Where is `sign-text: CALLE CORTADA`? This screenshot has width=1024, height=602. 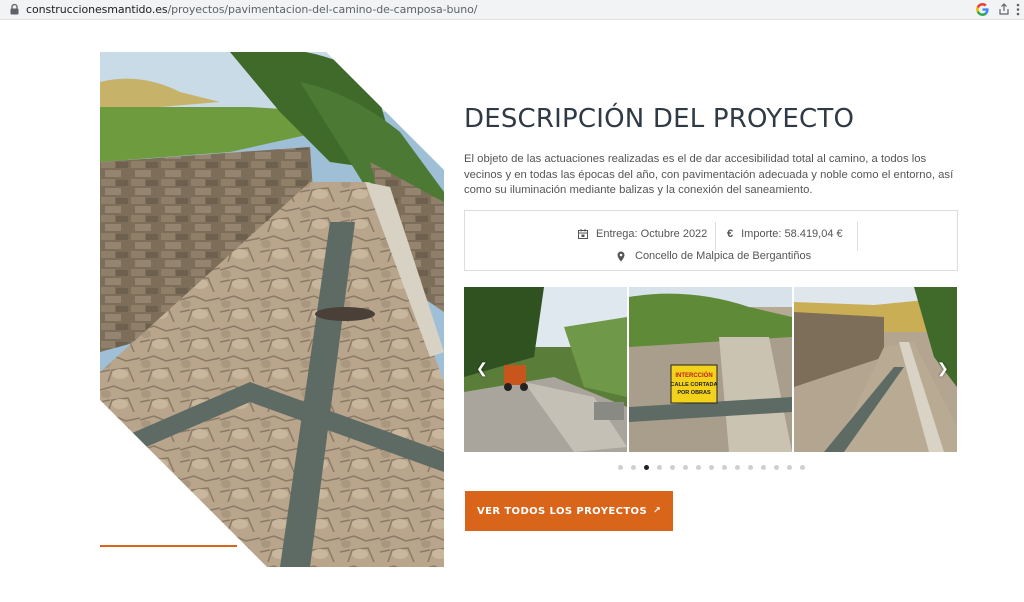 sign-text: CALLE CORTADA is located at coordinates (694, 385).